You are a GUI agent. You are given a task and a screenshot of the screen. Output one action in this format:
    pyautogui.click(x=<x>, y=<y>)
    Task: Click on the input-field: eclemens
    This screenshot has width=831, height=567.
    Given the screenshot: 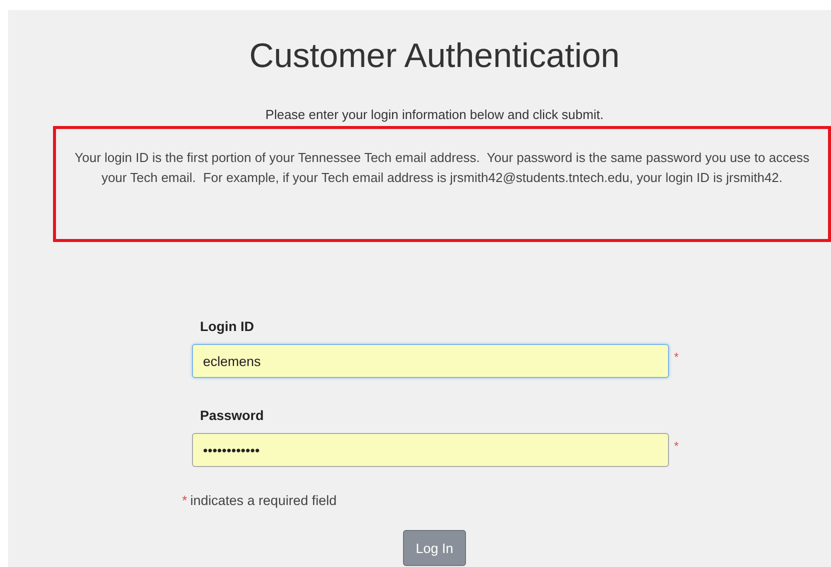 What is the action you would take?
    pyautogui.click(x=430, y=361)
    